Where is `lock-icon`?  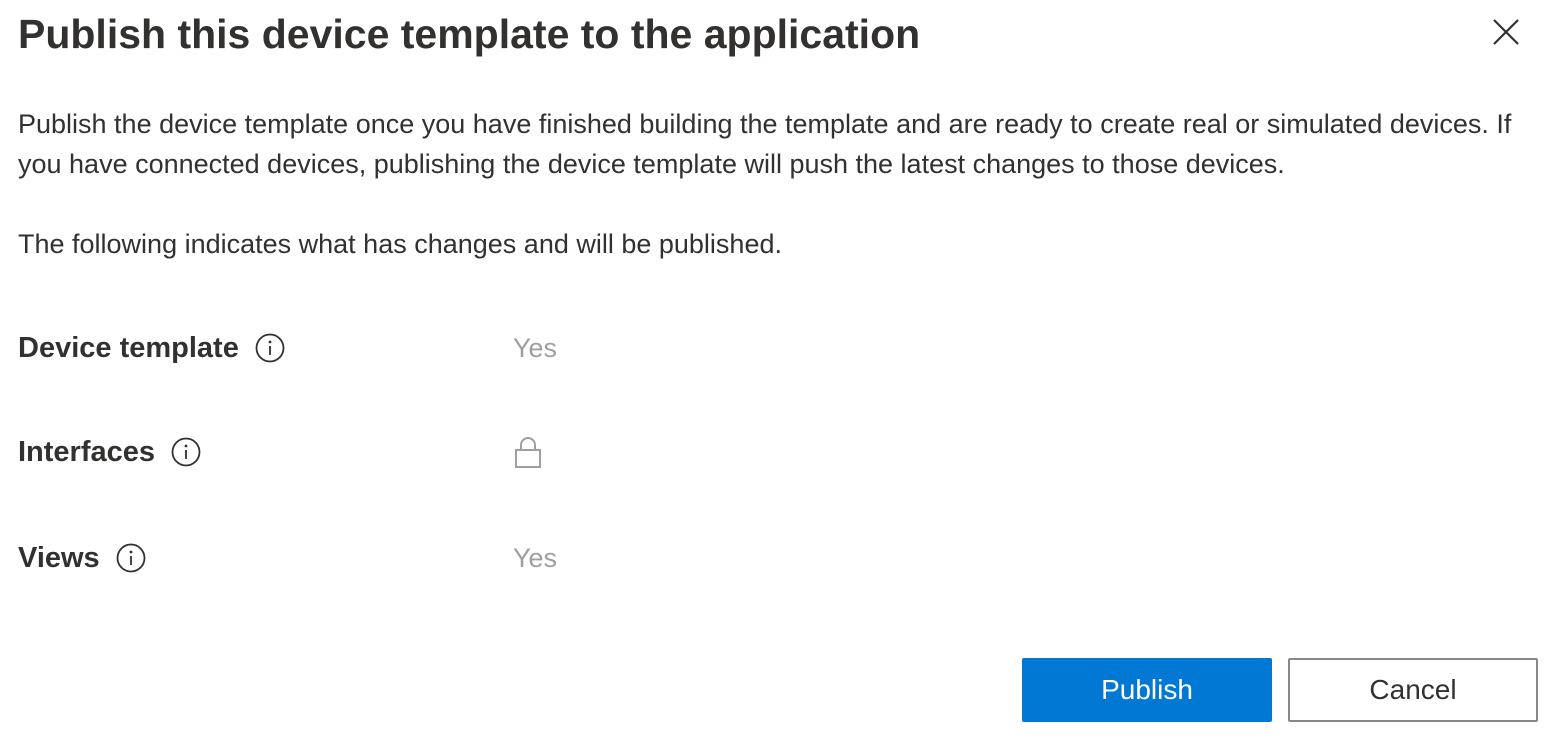 lock-icon is located at coordinates (528, 452).